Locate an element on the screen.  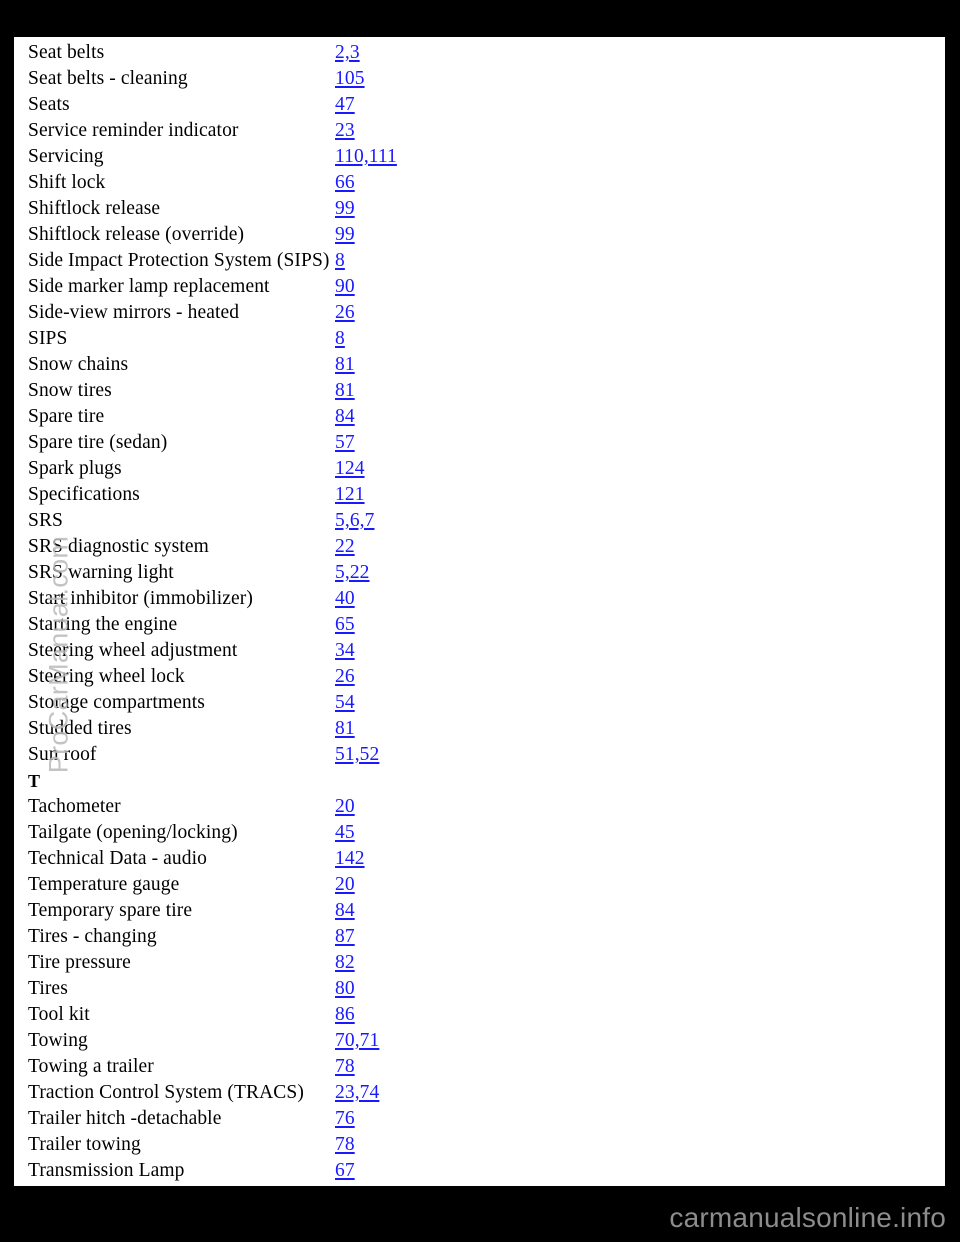
index-entry-term: Spare tire (sedan) is located at coordinates (98, 442).